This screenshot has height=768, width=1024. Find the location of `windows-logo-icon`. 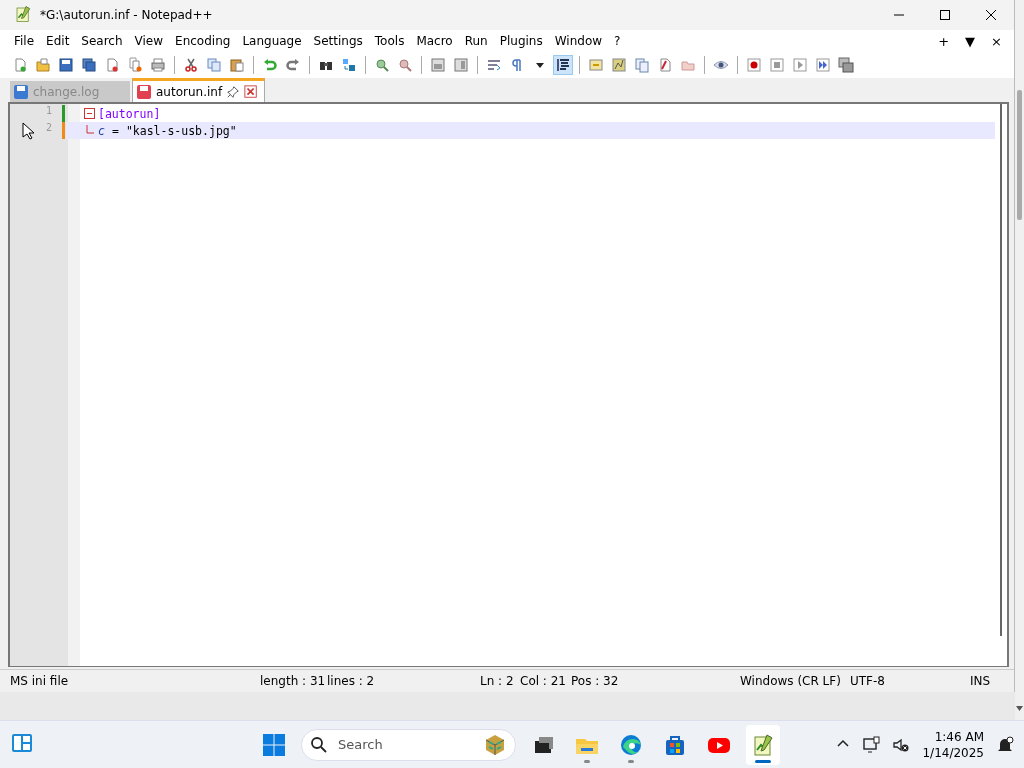

windows-logo-icon is located at coordinates (274, 744).